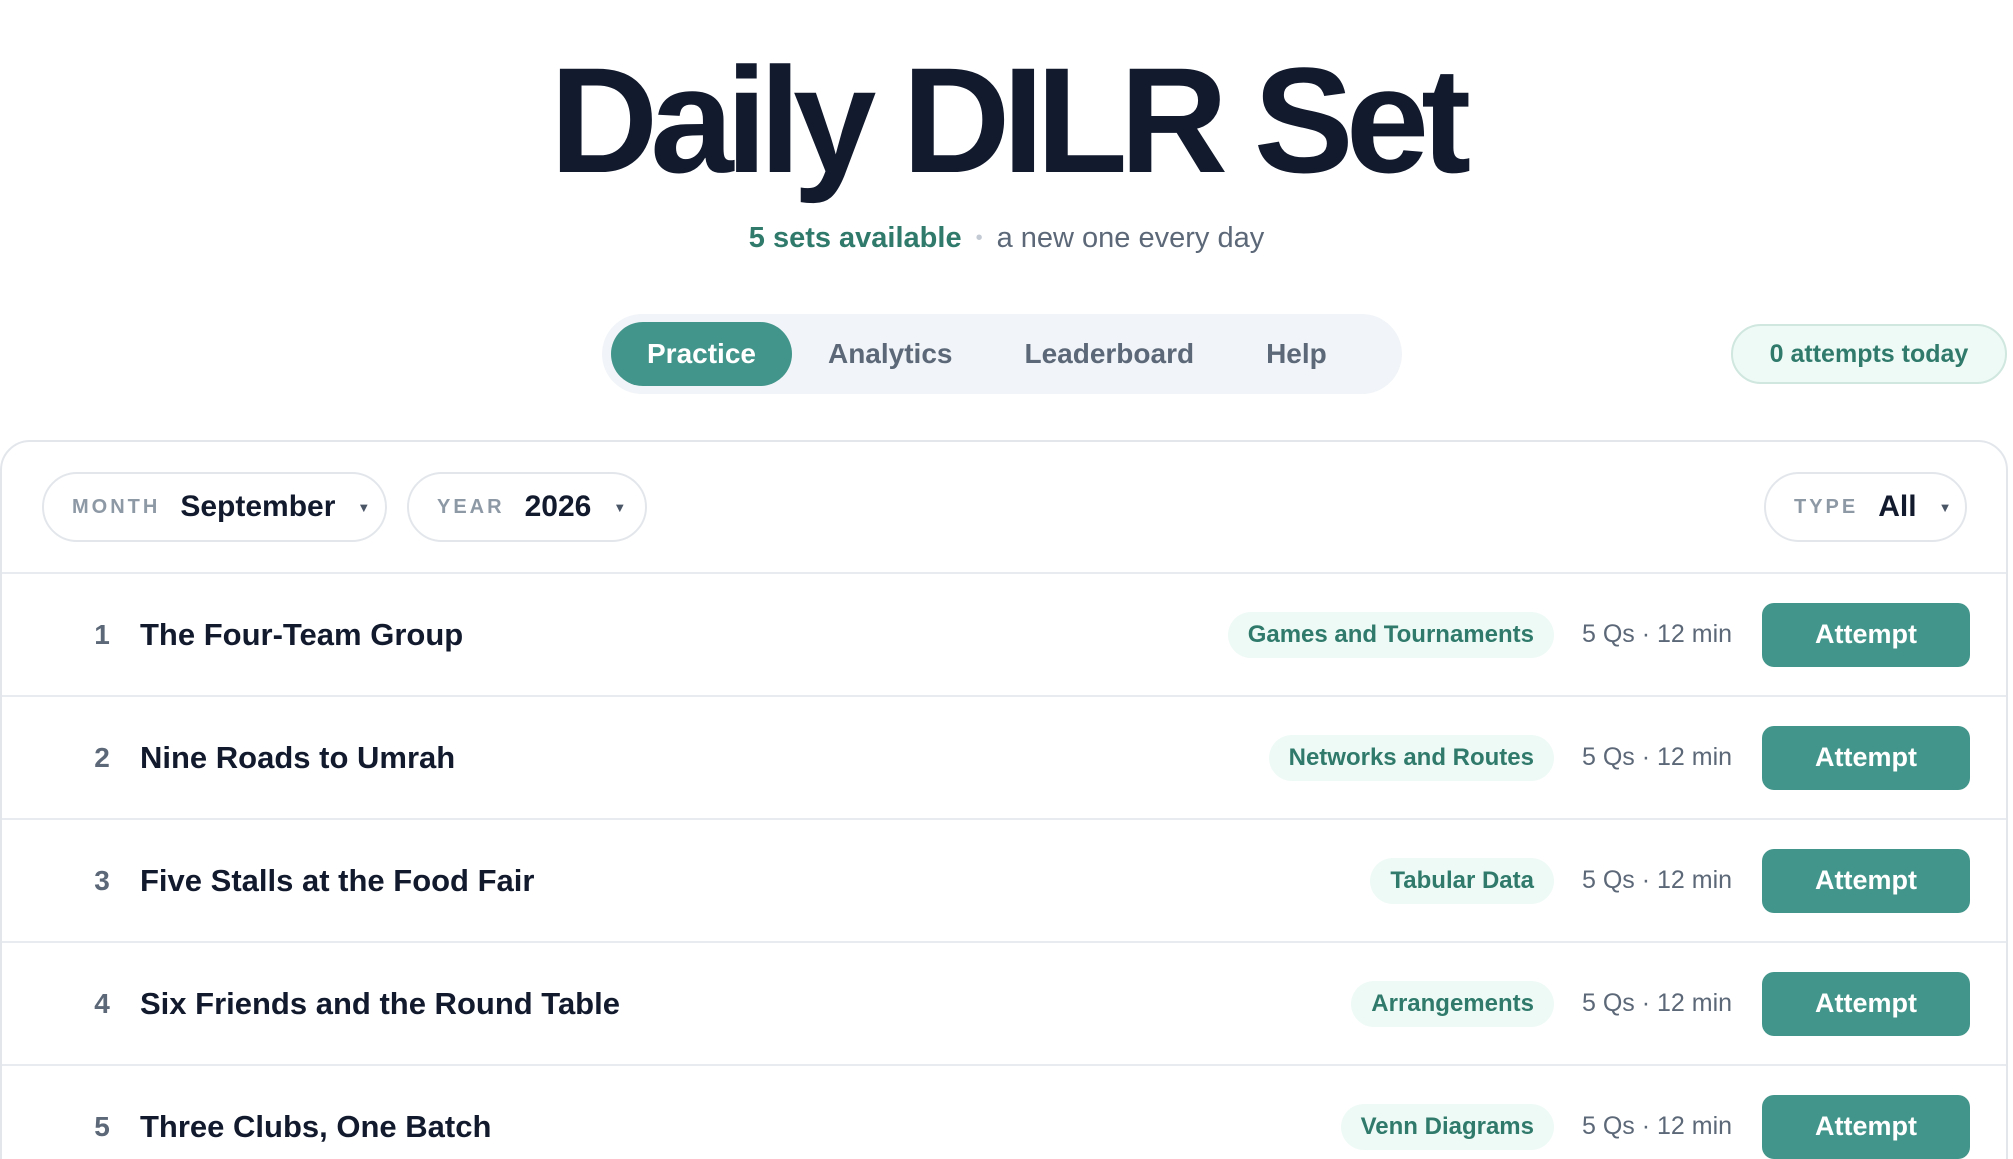  I want to click on month-filter: MONTH September ▼, so click(214, 507).